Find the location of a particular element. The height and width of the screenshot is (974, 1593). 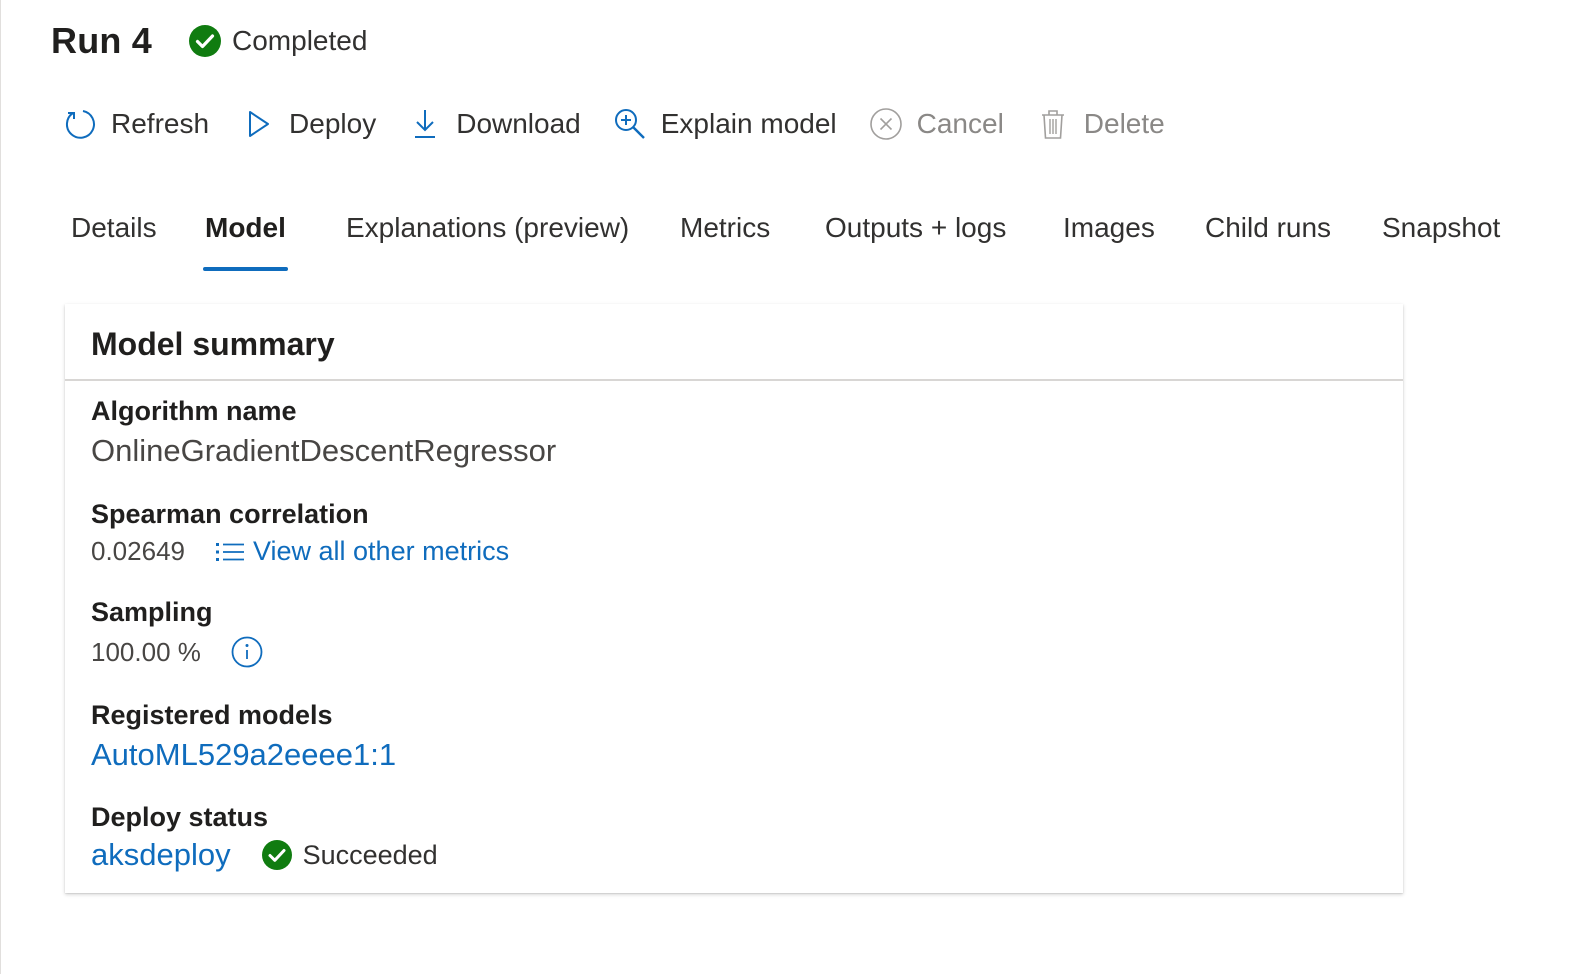

zoom-in-icon is located at coordinates (629, 124).